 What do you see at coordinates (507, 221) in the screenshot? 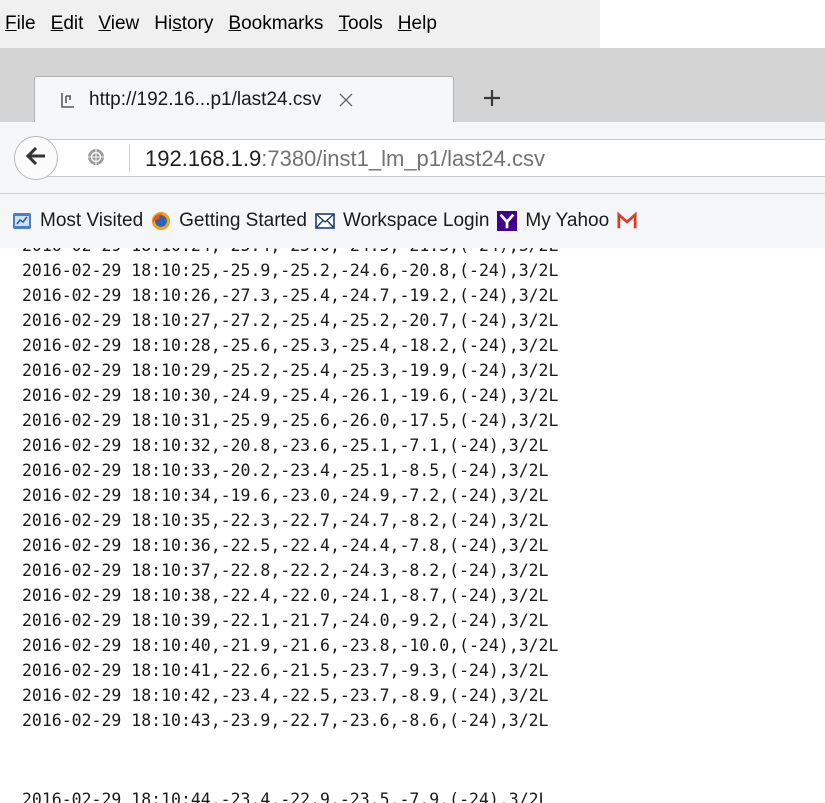
I see `yahoo-icon` at bounding box center [507, 221].